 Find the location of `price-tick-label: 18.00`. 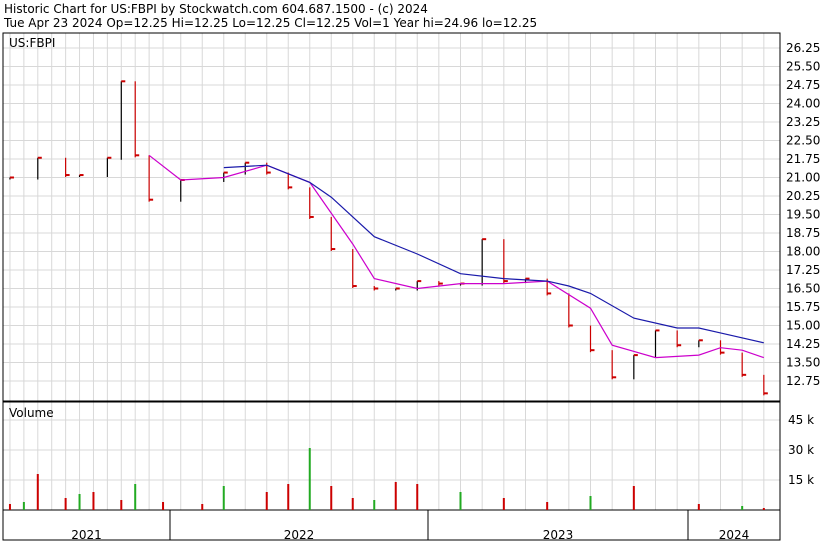

price-tick-label: 18.00 is located at coordinates (803, 252).